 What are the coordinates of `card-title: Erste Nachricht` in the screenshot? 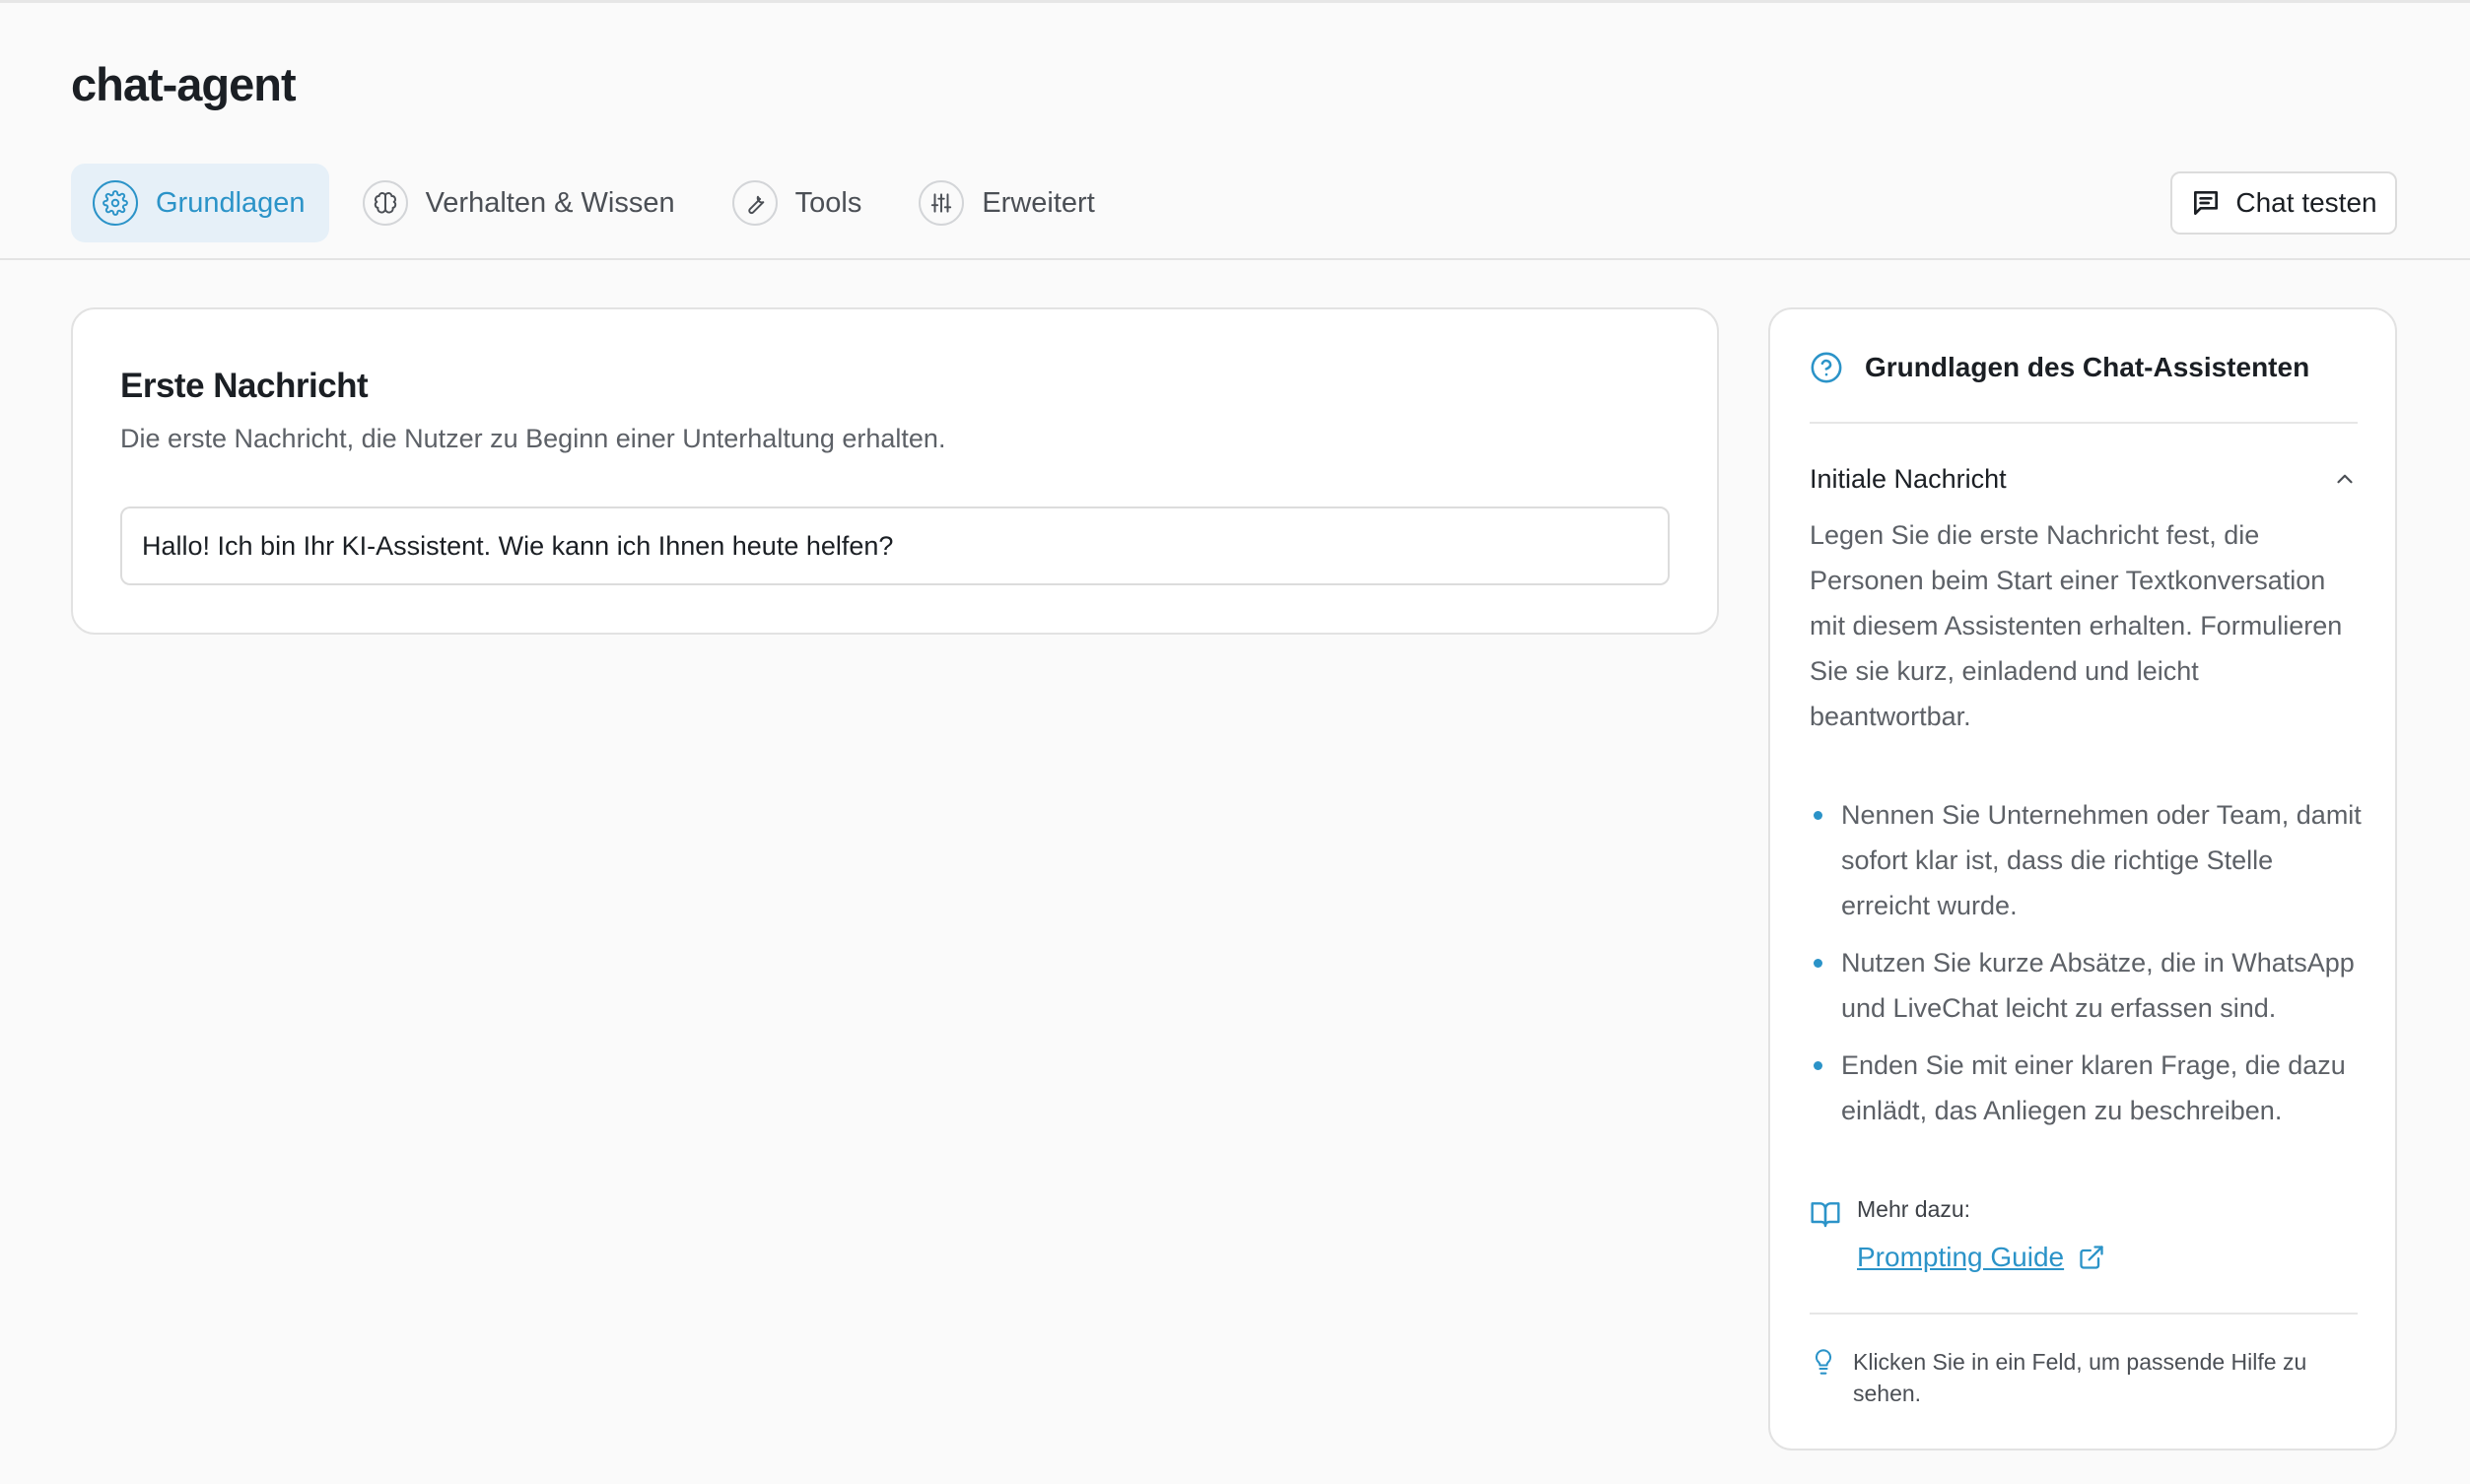 It's located at (244, 386).